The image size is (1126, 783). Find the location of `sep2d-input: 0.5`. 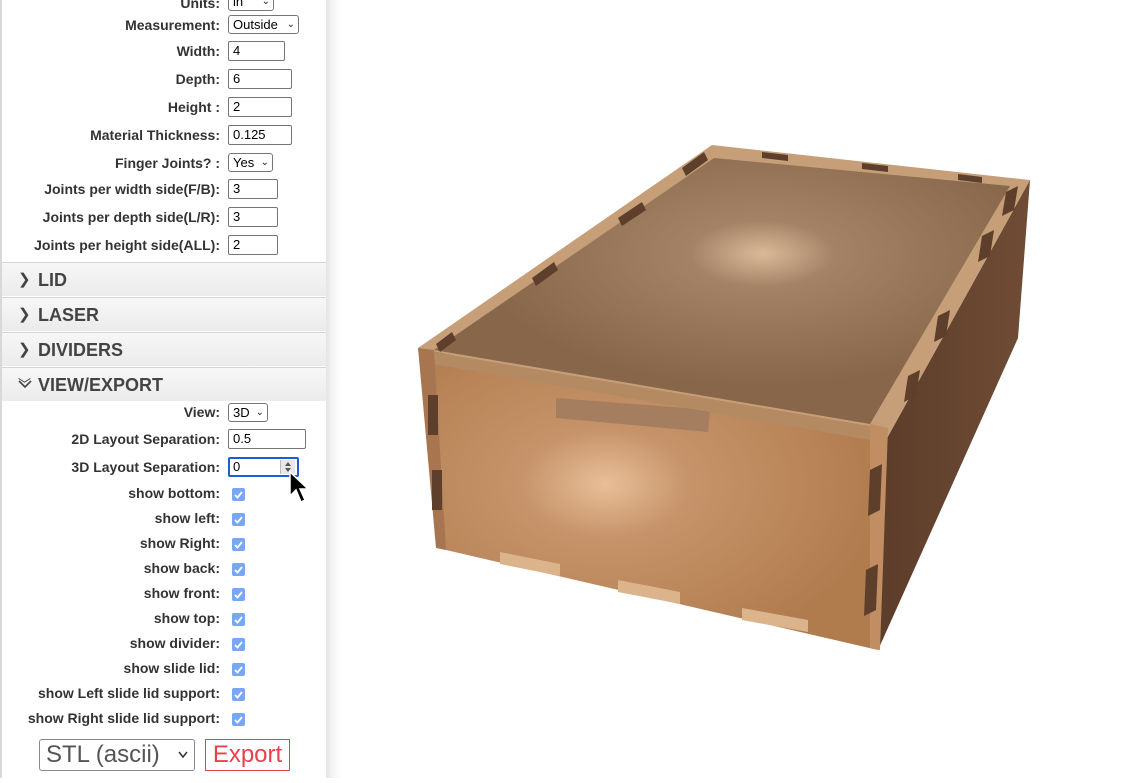

sep2d-input: 0.5 is located at coordinates (267, 439).